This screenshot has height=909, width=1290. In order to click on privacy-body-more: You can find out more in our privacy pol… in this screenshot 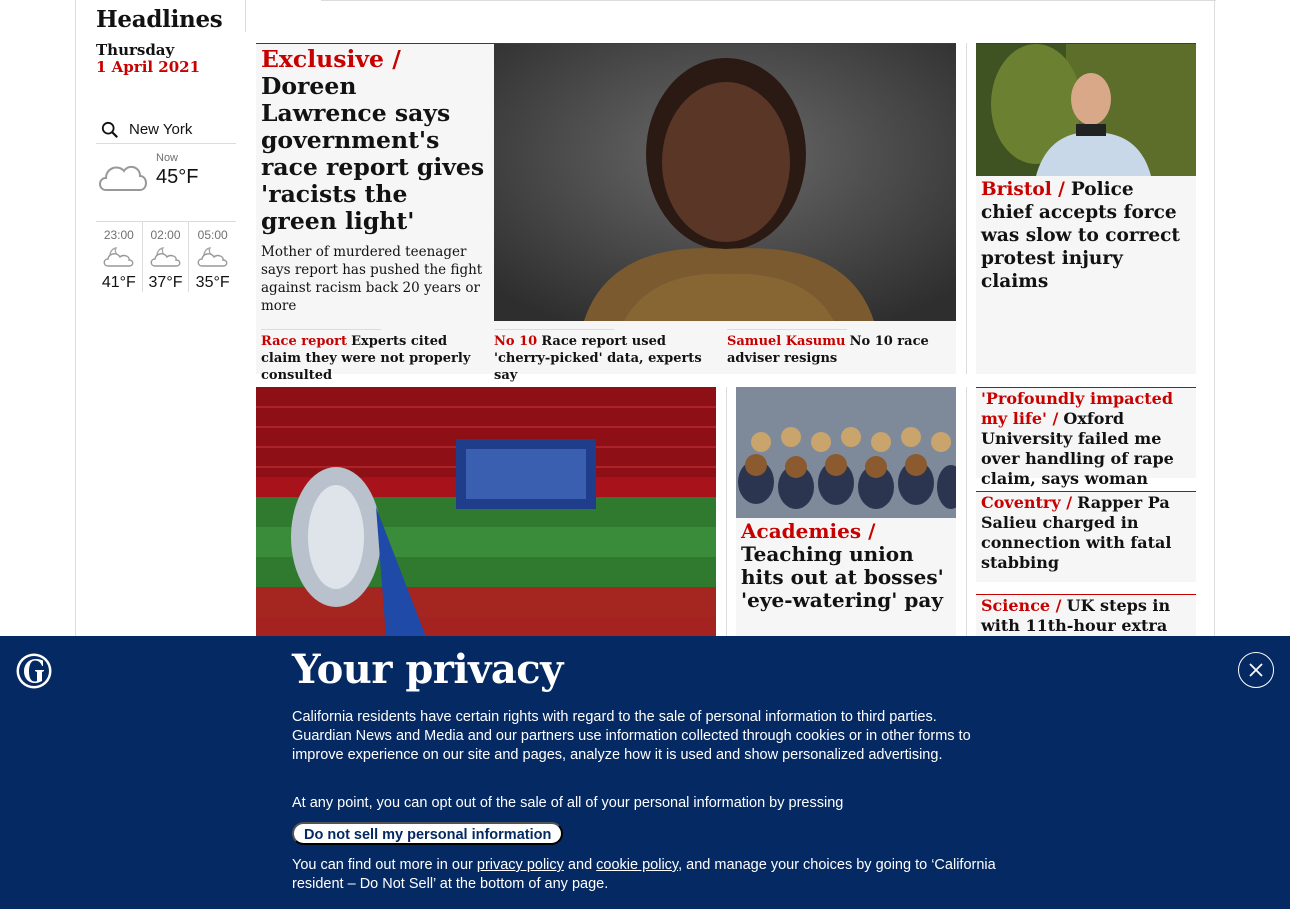, I will do `click(644, 875)`.